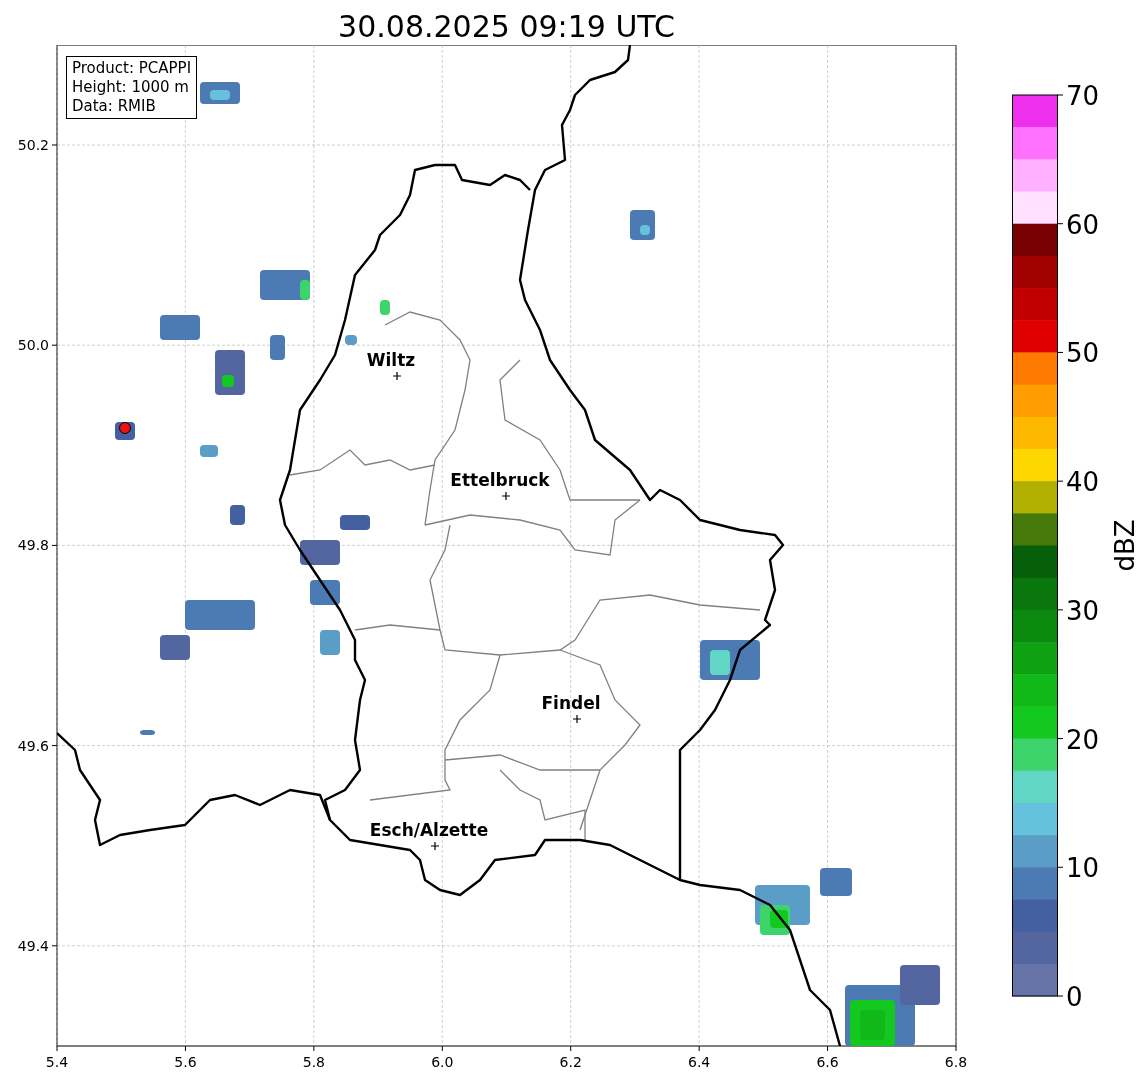  Describe the element at coordinates (570, 1062) in the screenshot. I see `x-tick-label: 6.2` at that location.